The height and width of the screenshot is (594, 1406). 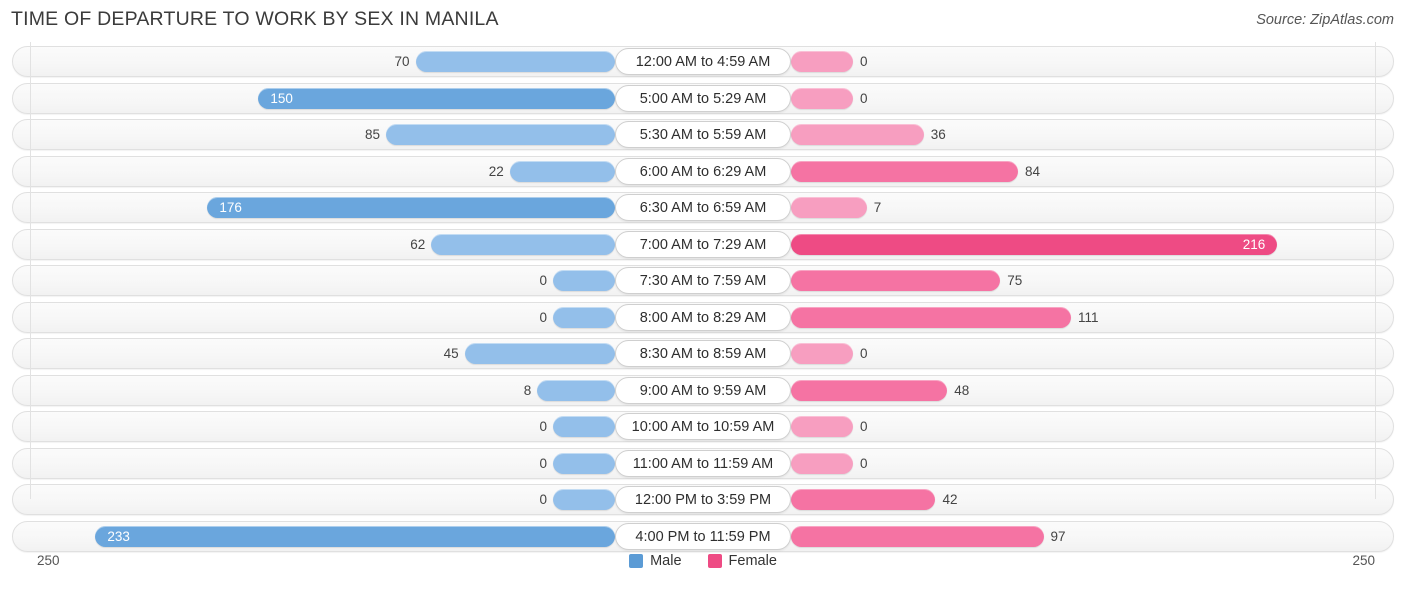 What do you see at coordinates (1088, 317) in the screenshot?
I see `bar-value-female: 111` at bounding box center [1088, 317].